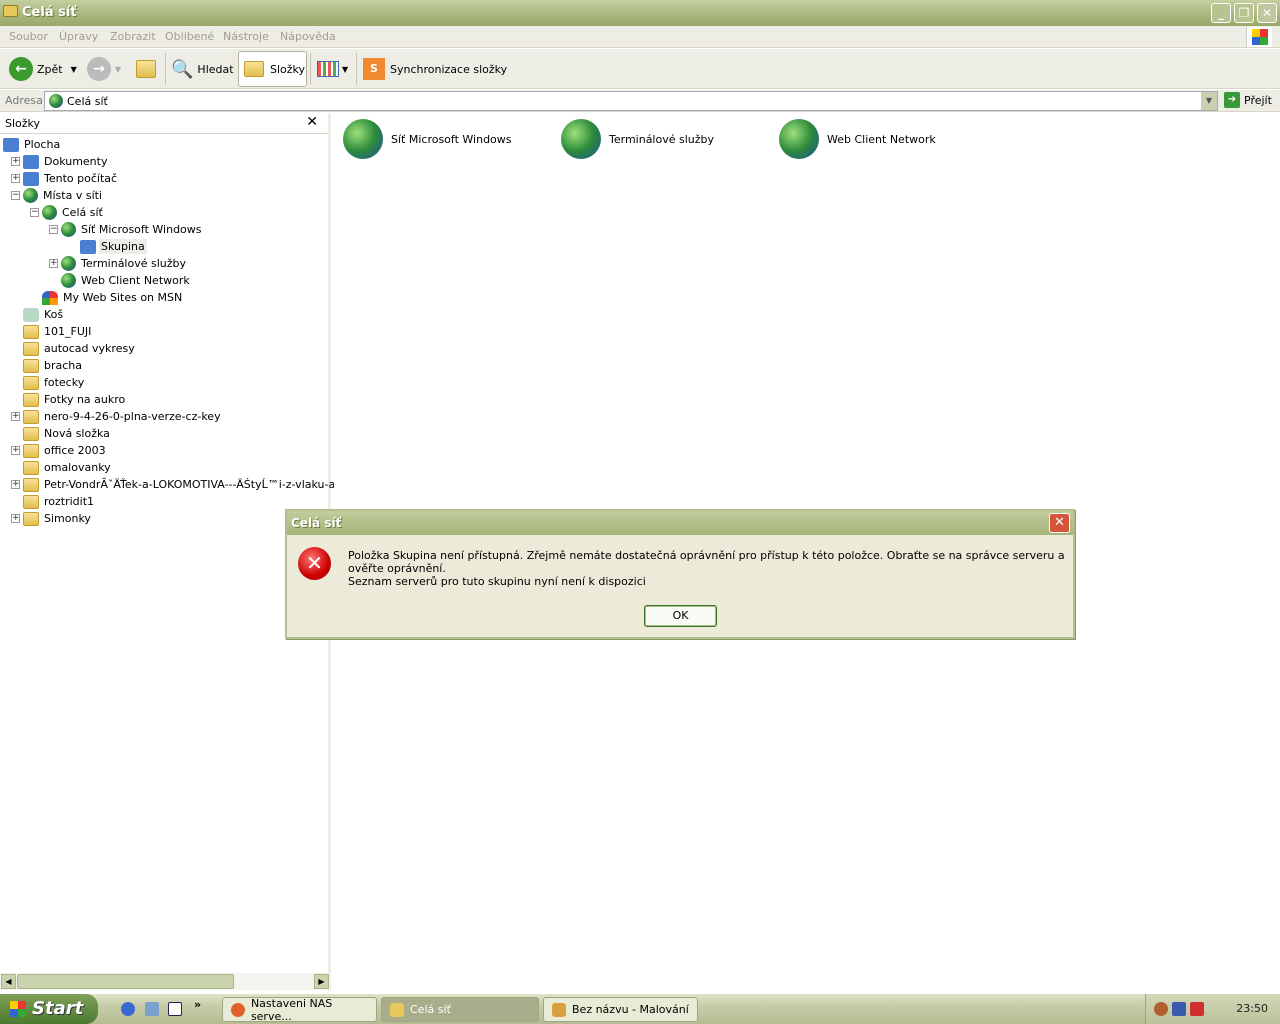 This screenshot has width=1280, height=1024. Describe the element at coordinates (246, 36) in the screenshot. I see `menu-tools: Nástroje` at that location.